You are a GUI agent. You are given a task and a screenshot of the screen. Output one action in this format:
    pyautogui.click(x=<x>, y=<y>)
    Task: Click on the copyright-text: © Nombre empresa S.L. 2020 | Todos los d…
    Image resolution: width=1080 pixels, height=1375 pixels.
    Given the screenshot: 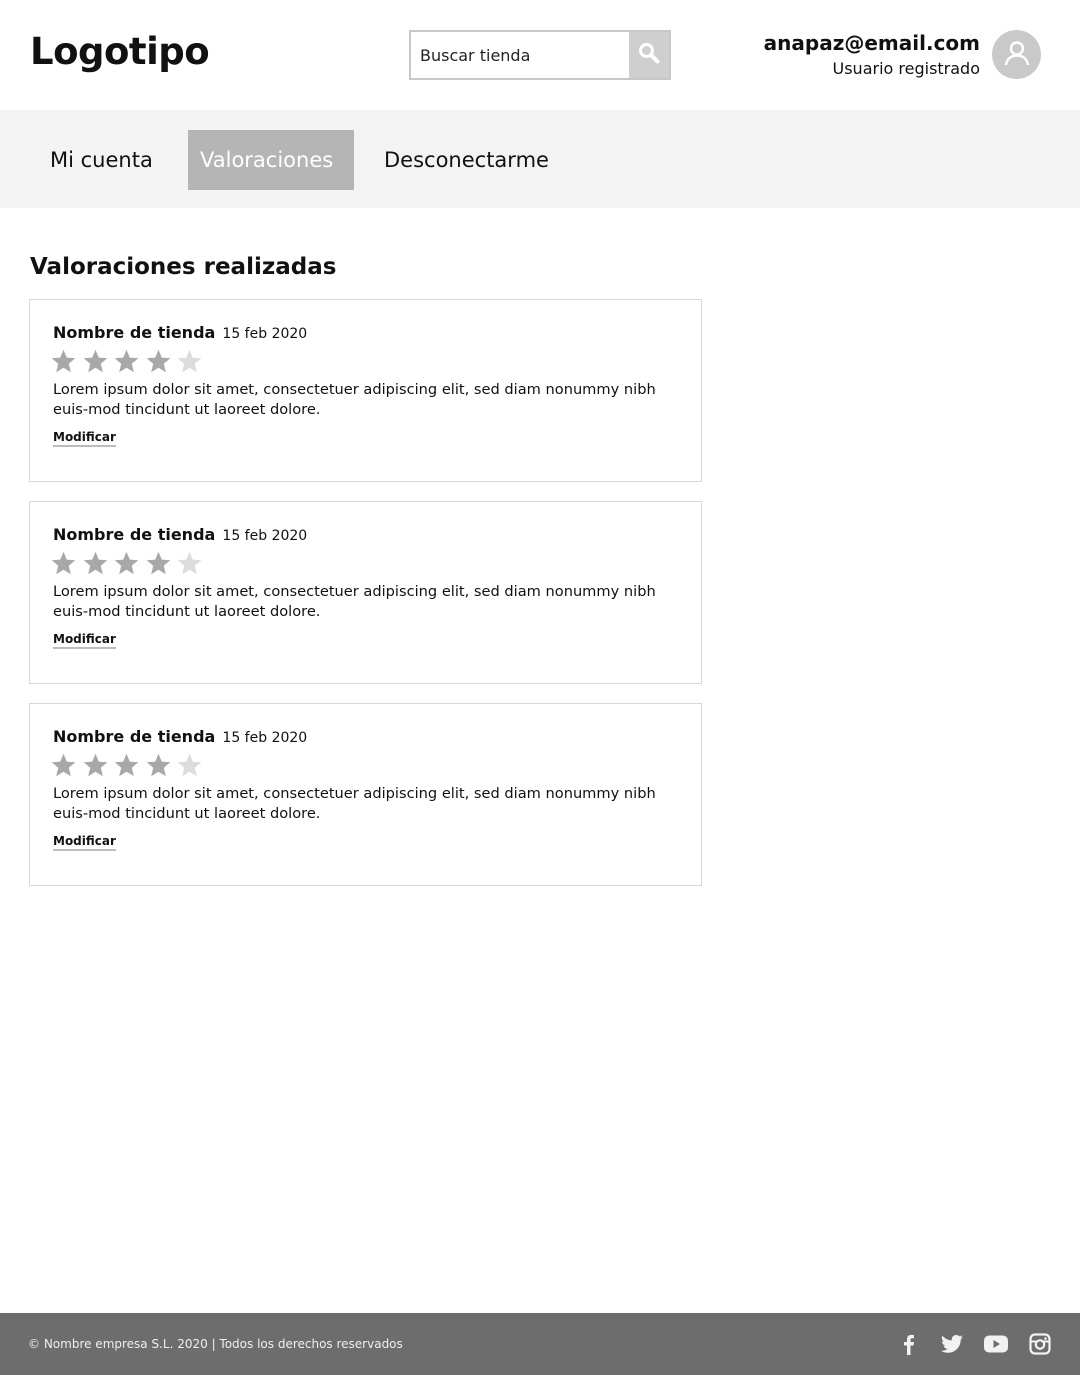 What is the action you would take?
    pyautogui.click(x=215, y=1344)
    